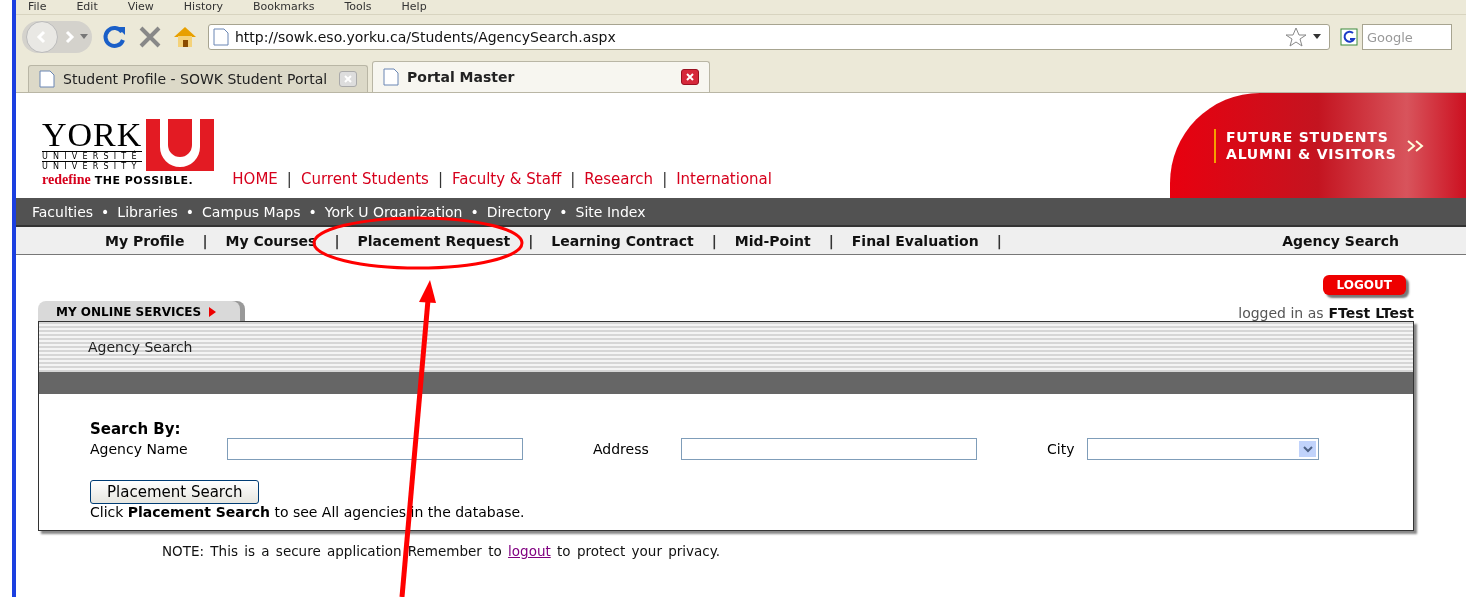  What do you see at coordinates (1415, 145) in the screenshot?
I see `double-chevron-icon` at bounding box center [1415, 145].